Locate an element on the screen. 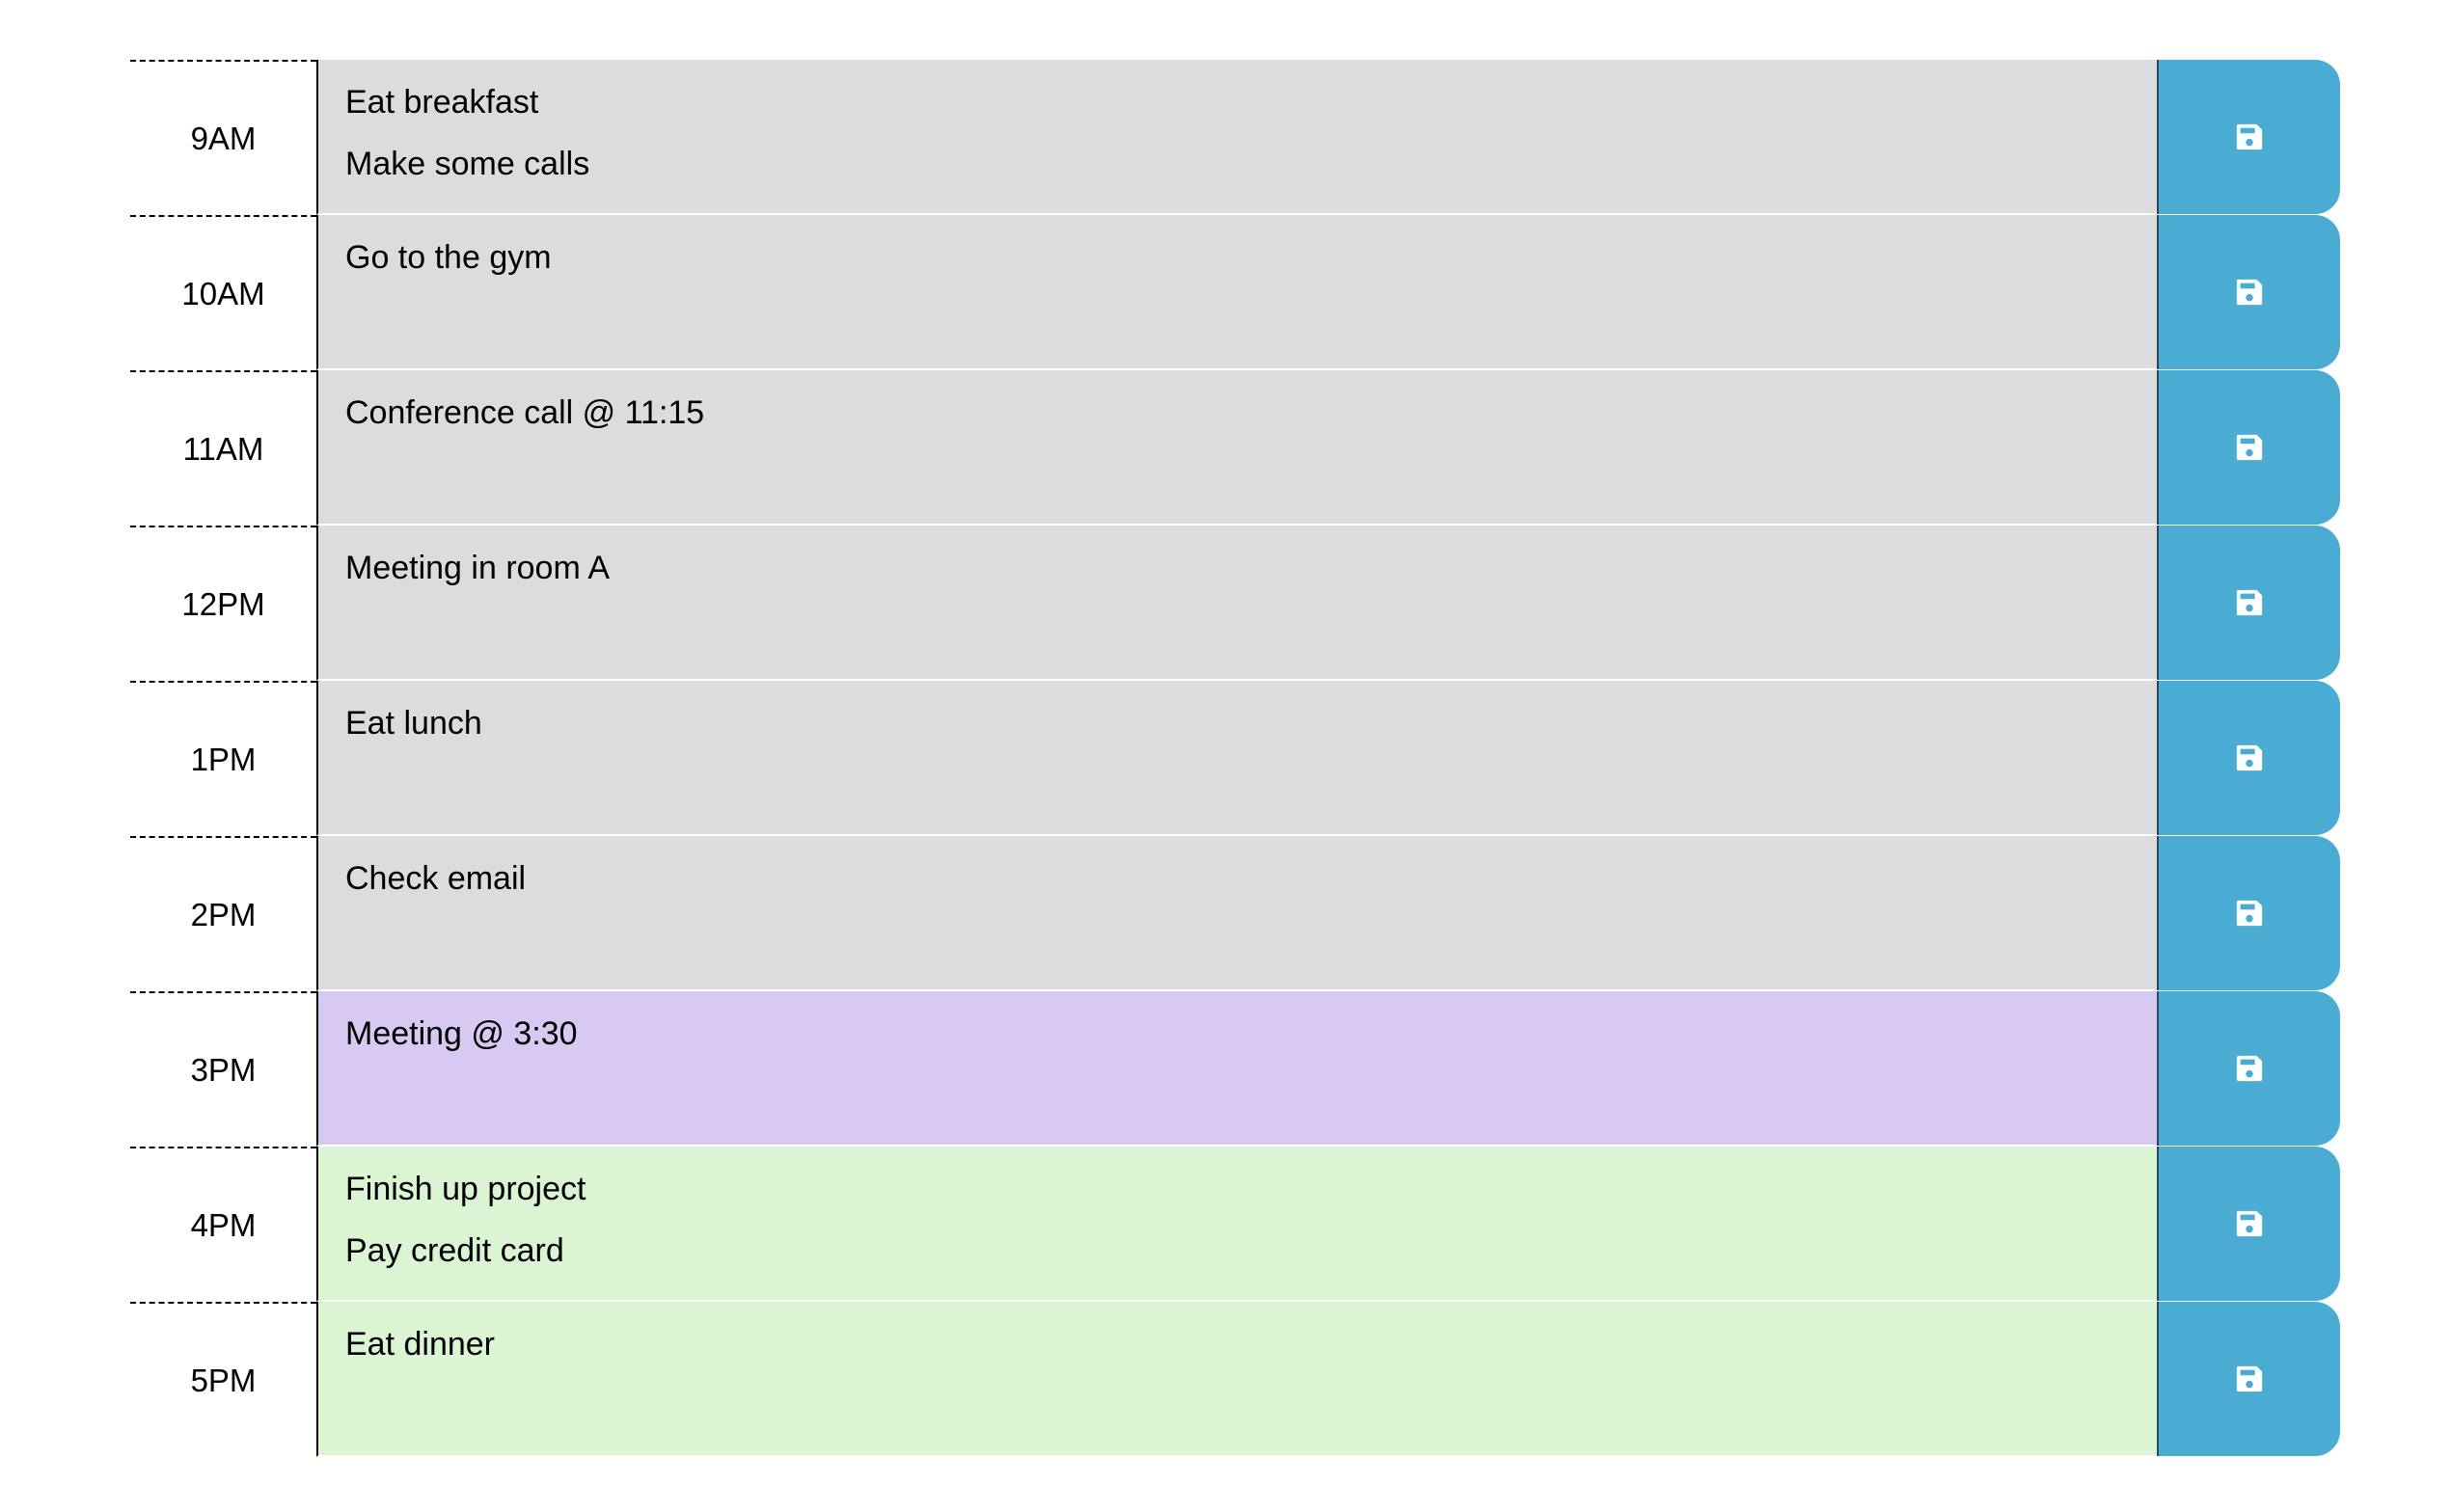 The width and height of the screenshot is (2452, 1512). task-textarea: Eat lunch is located at coordinates (1236, 758).